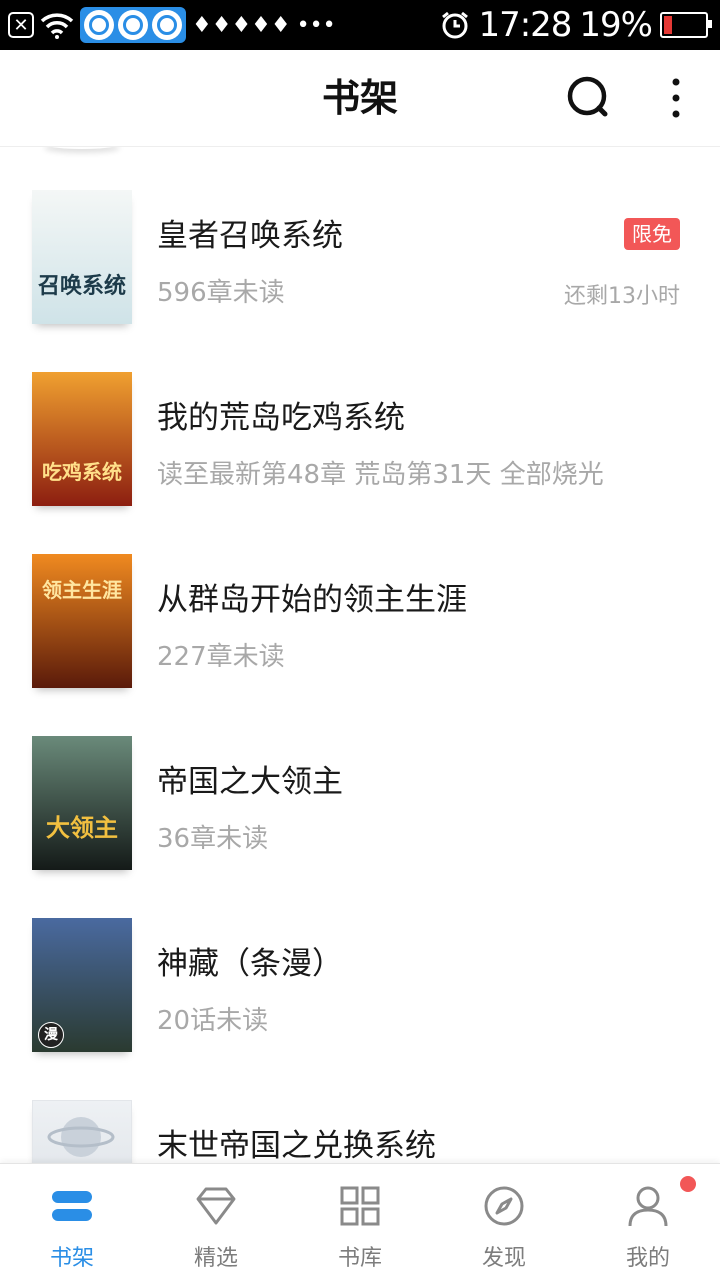 The image size is (720, 1281). What do you see at coordinates (57, 26) in the screenshot?
I see `wifi-icon` at bounding box center [57, 26].